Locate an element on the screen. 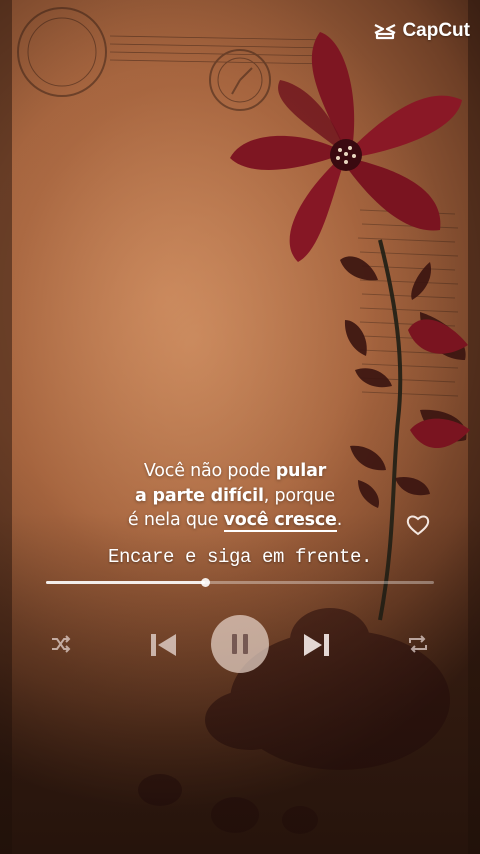 This screenshot has width=480, height=854. quote-line-3-text: é nela que is located at coordinates (175, 520).